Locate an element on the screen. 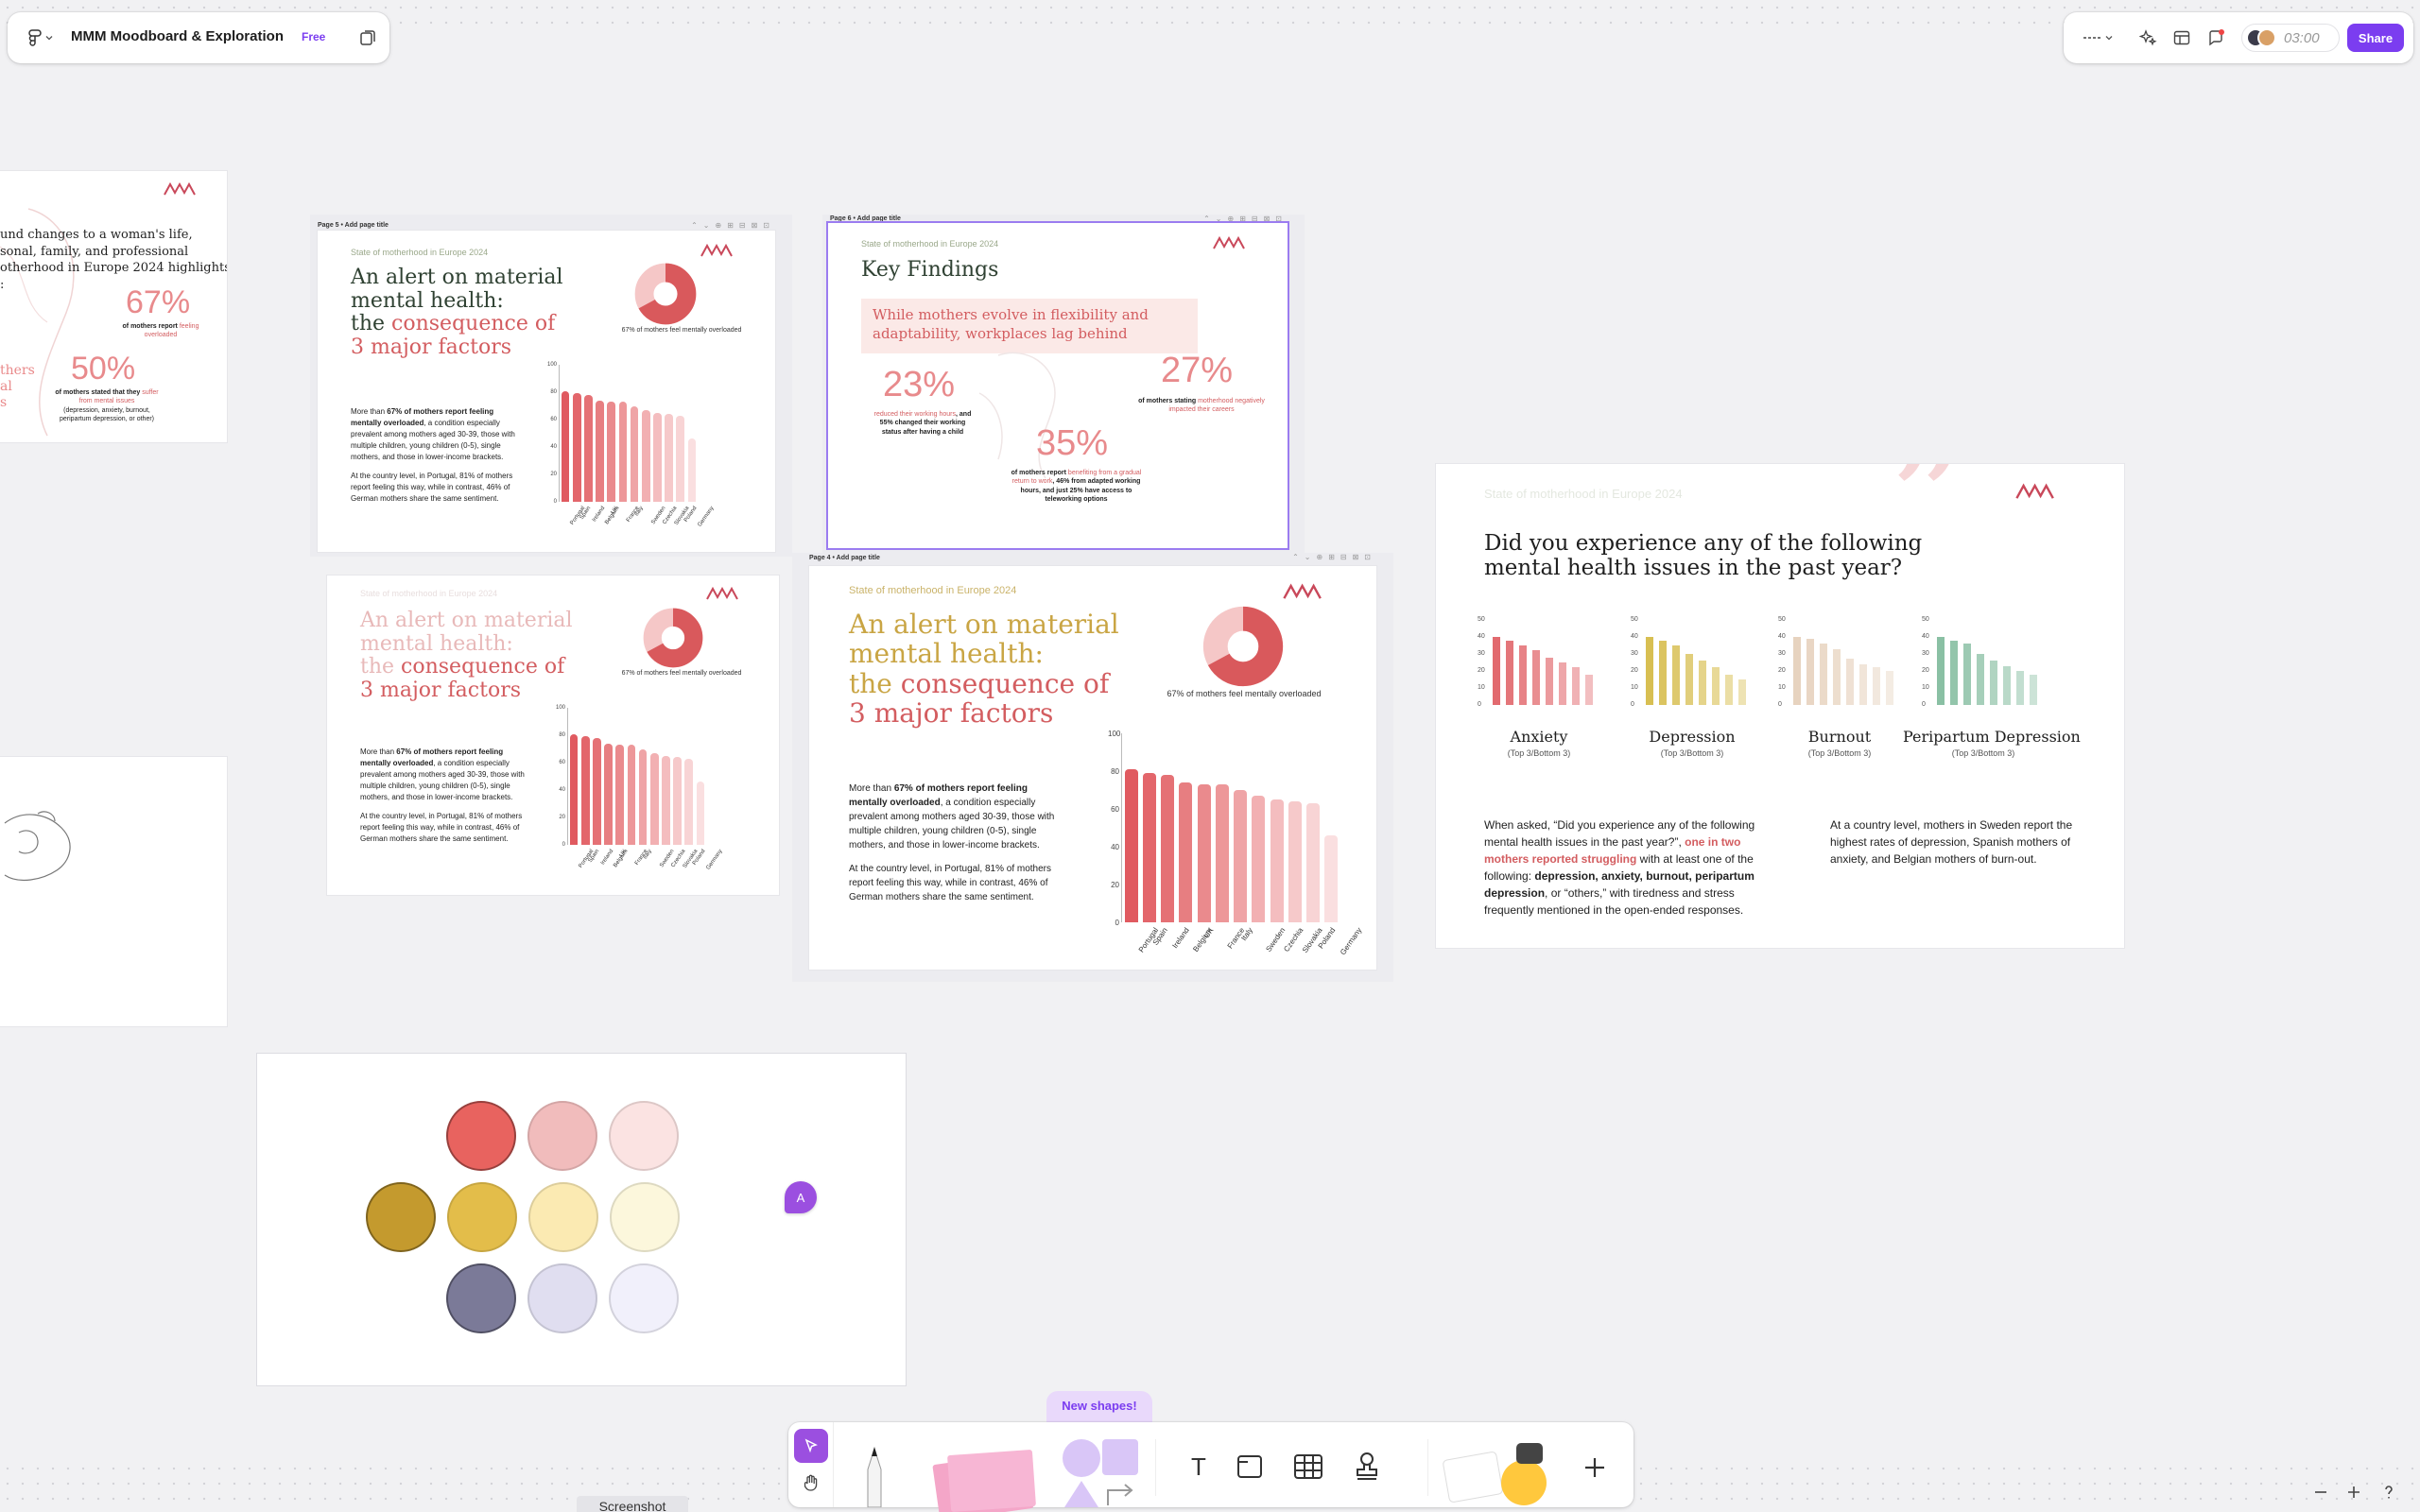  ai-actions-button is located at coordinates (2147, 38).